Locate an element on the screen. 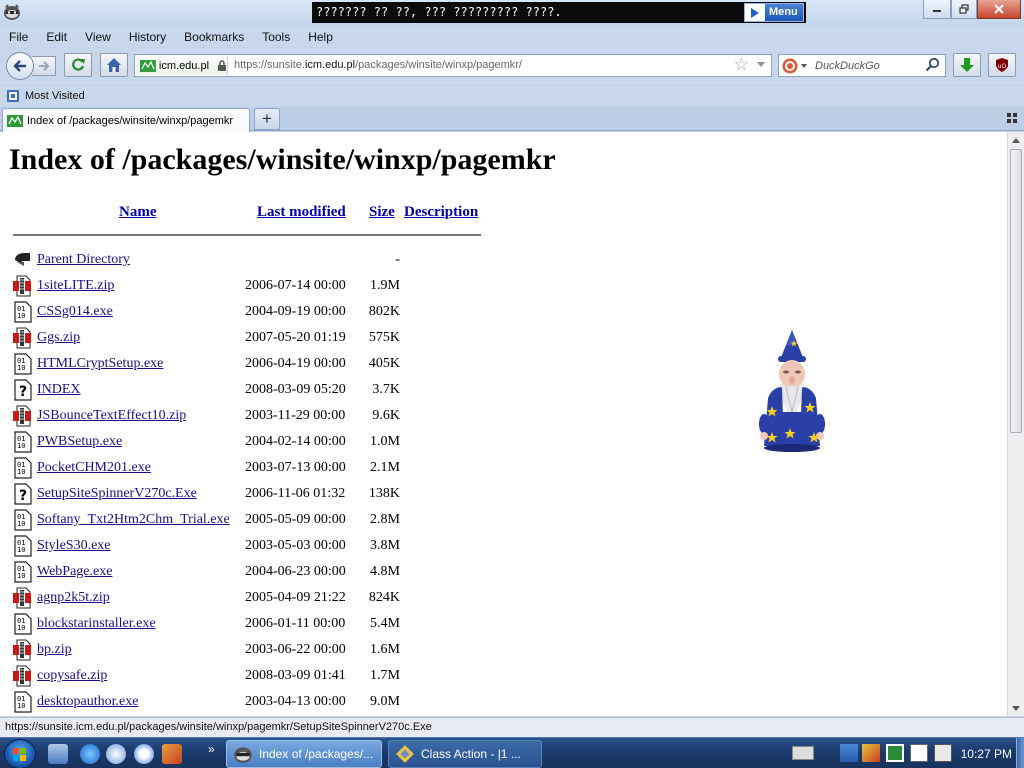 Image resolution: width=1024 pixels, height=768 pixels. tab-favicon-icon is located at coordinates (15, 120).